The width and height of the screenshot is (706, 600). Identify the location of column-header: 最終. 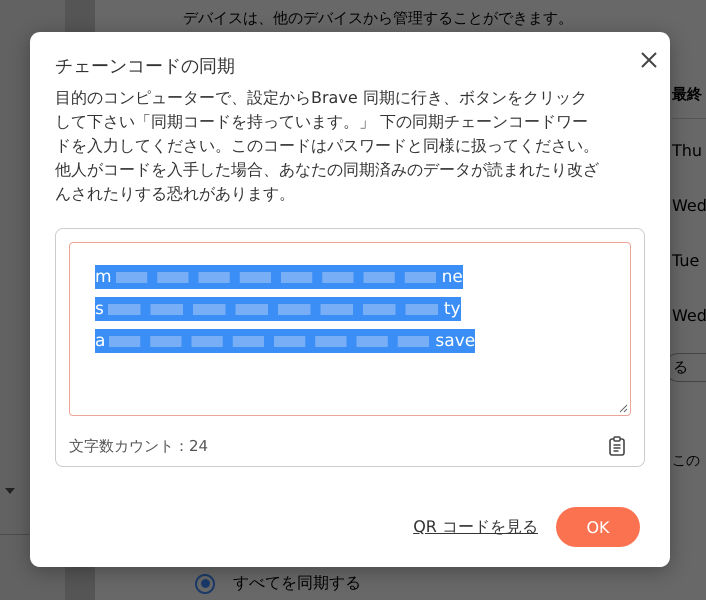
(689, 102).